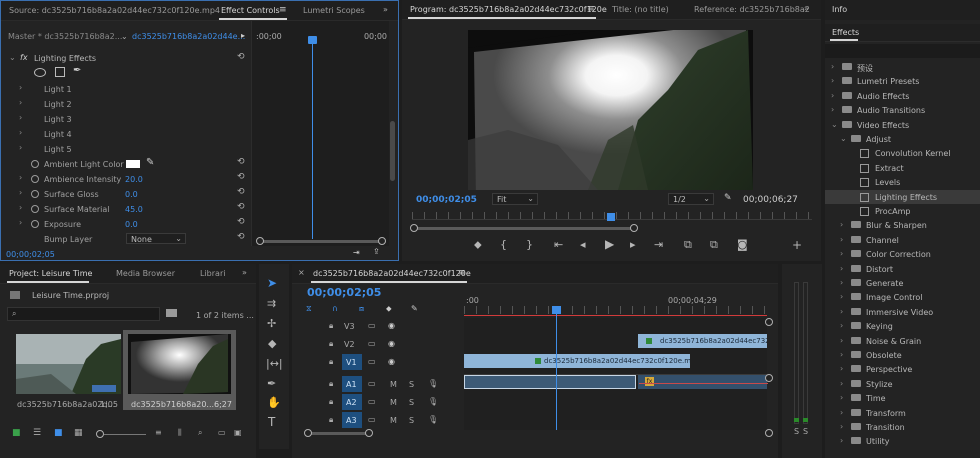  What do you see at coordinates (433, 419) in the screenshot?
I see `mic-icon: 🎙︎` at bounding box center [433, 419].